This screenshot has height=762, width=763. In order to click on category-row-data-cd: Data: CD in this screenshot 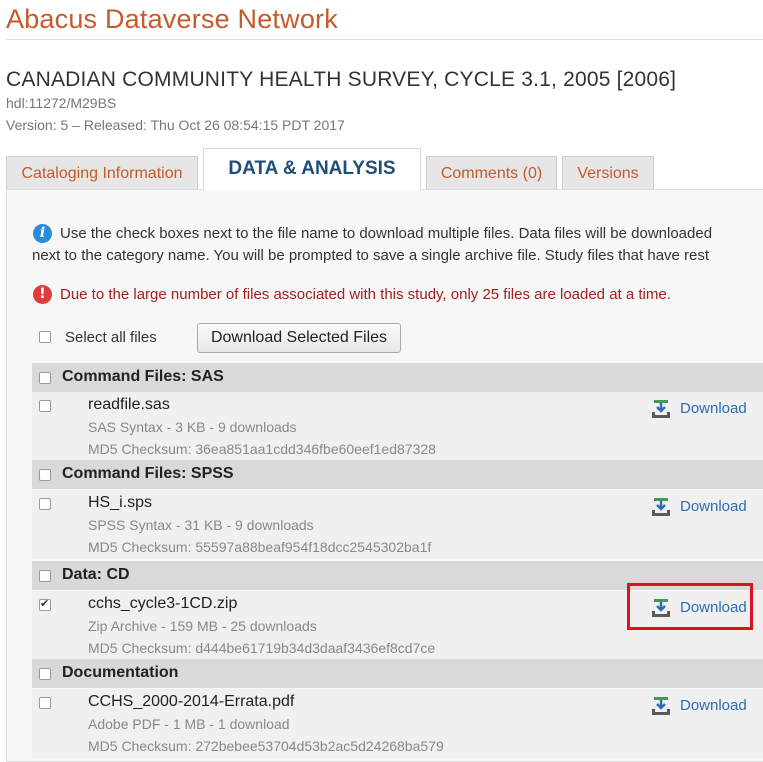, I will do `click(397, 575)`.